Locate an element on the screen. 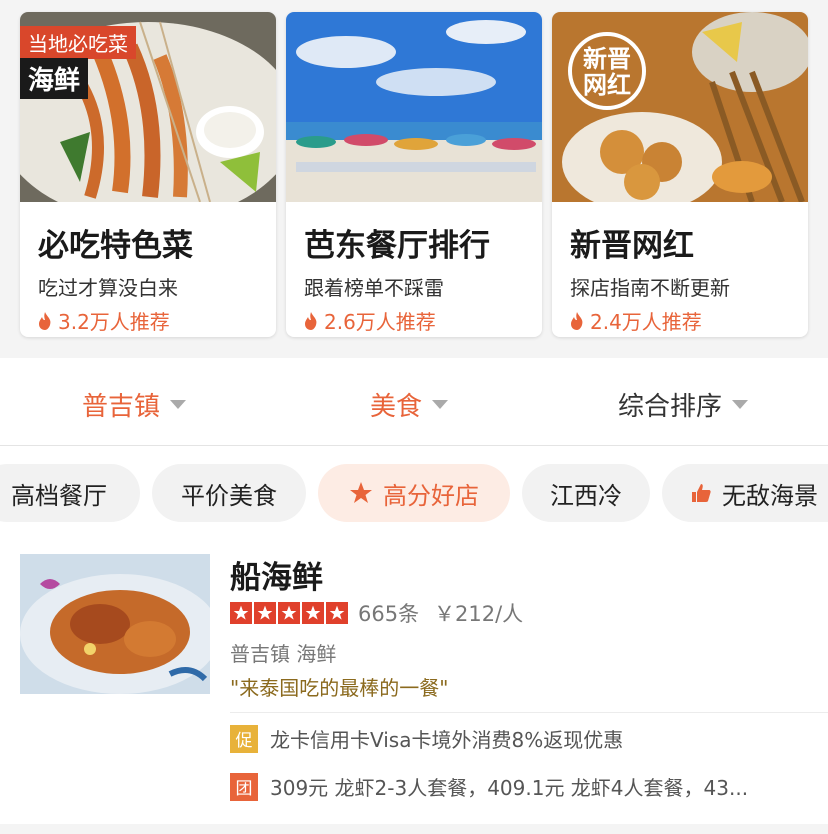 The height and width of the screenshot is (834, 828). chip-label: 高档餐厅 is located at coordinates (59, 495).